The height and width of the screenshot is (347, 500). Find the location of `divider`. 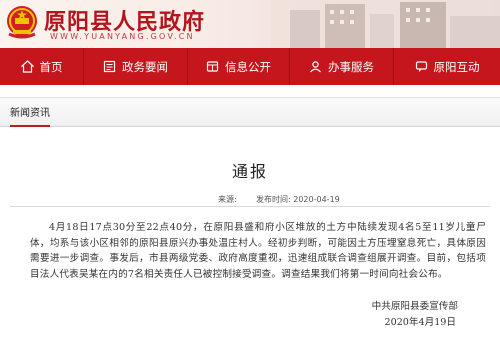

divider is located at coordinates (250, 206).